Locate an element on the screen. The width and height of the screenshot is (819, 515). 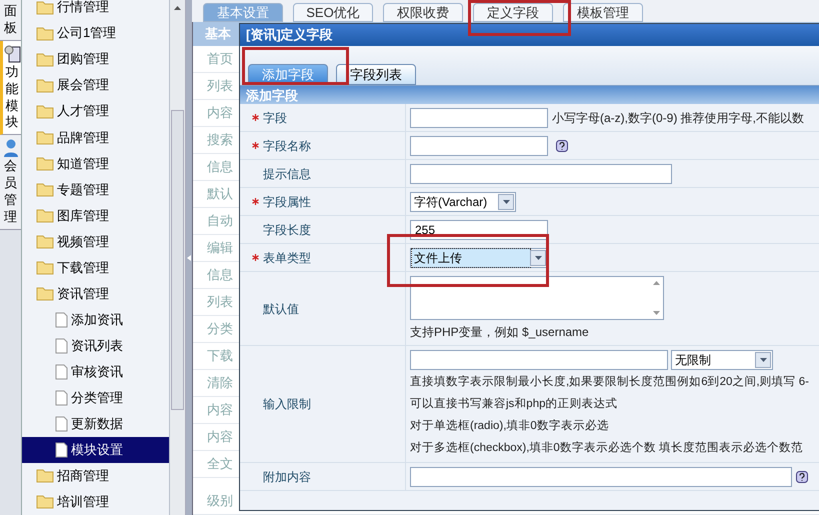
tree-item: 培训管理 is located at coordinates (95, 501).